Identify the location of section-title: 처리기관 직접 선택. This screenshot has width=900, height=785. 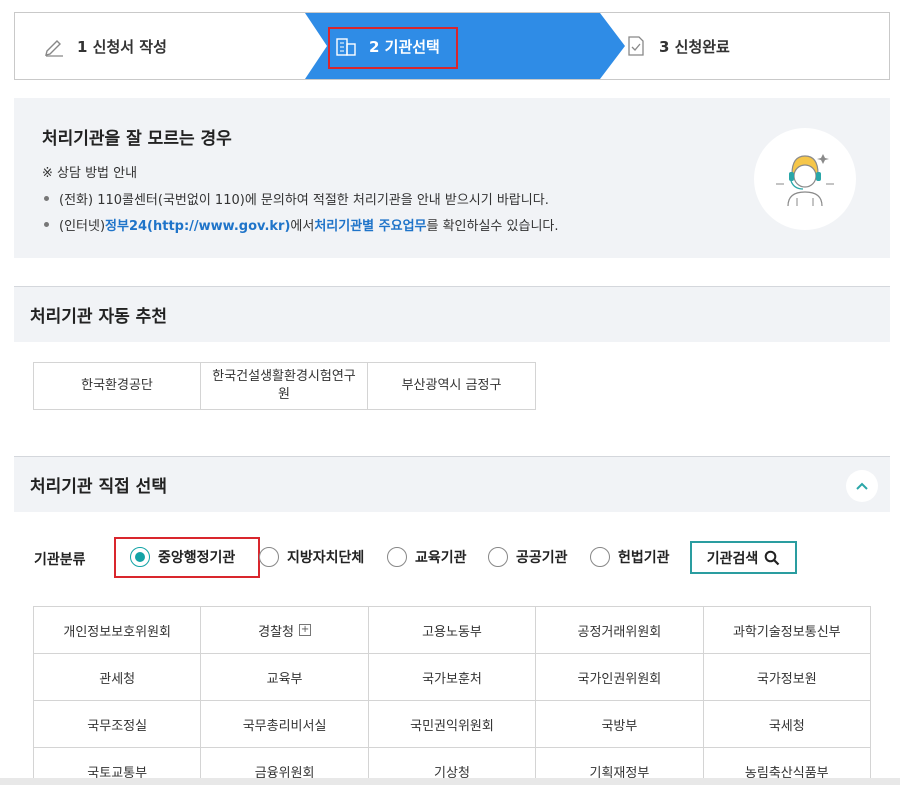
(98, 487).